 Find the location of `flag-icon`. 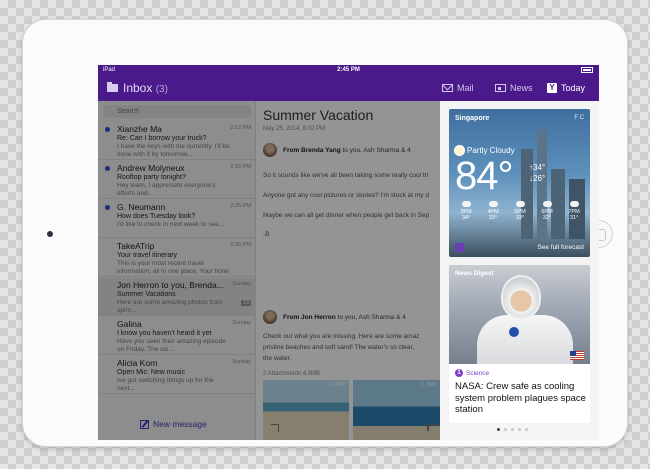

flag-icon is located at coordinates (577, 355).